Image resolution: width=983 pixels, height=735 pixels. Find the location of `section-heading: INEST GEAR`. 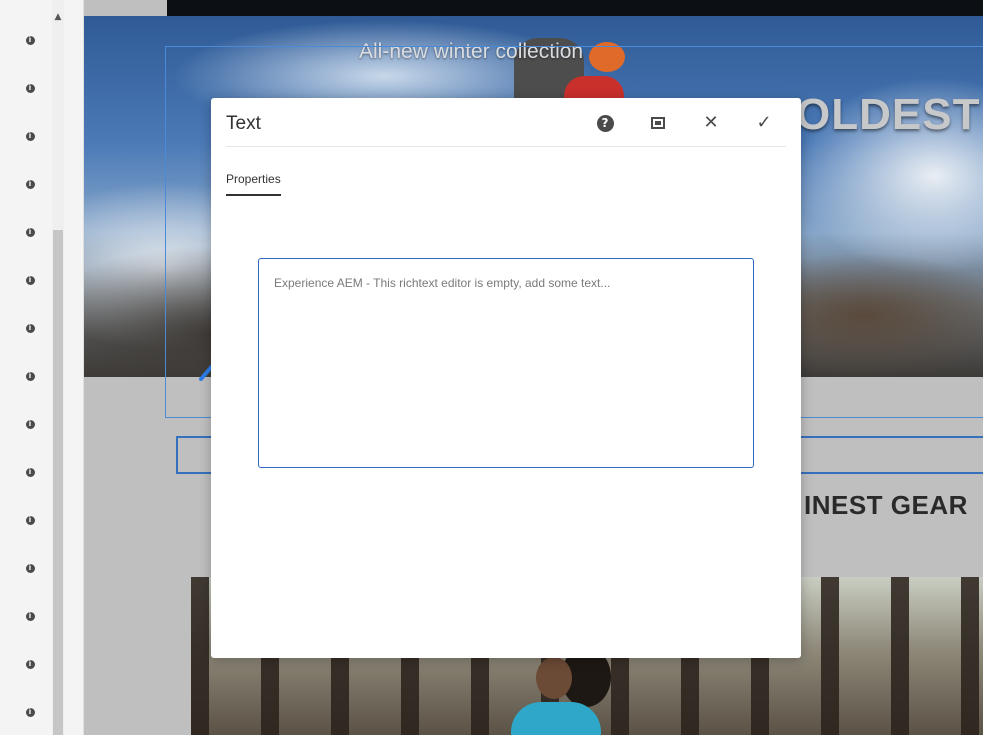

section-heading: INEST GEAR is located at coordinates (886, 505).